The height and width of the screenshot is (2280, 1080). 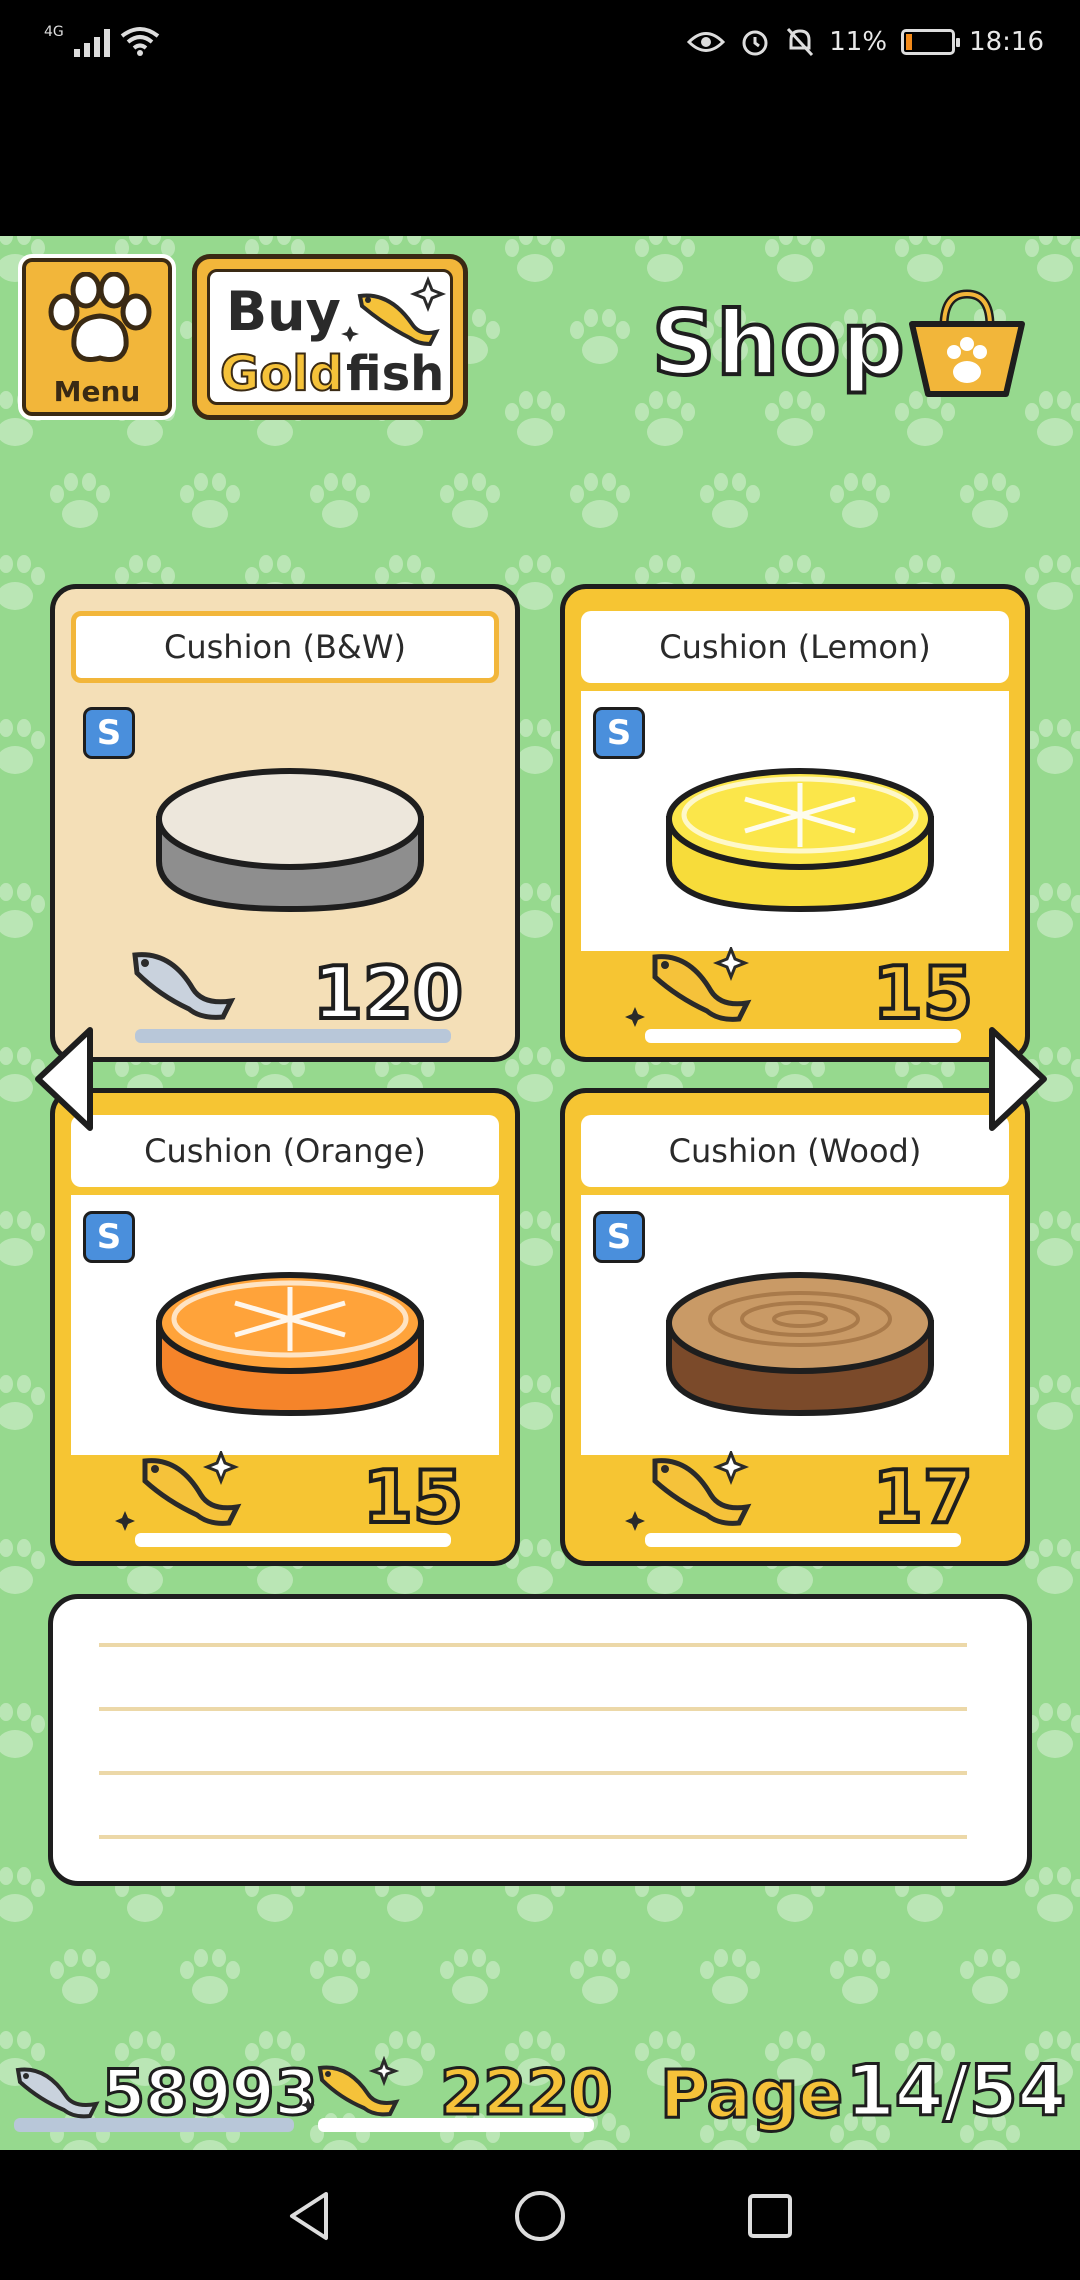 I want to click on shop-item-card: Cushion (Wood) S 17, so click(x=795, y=1327).